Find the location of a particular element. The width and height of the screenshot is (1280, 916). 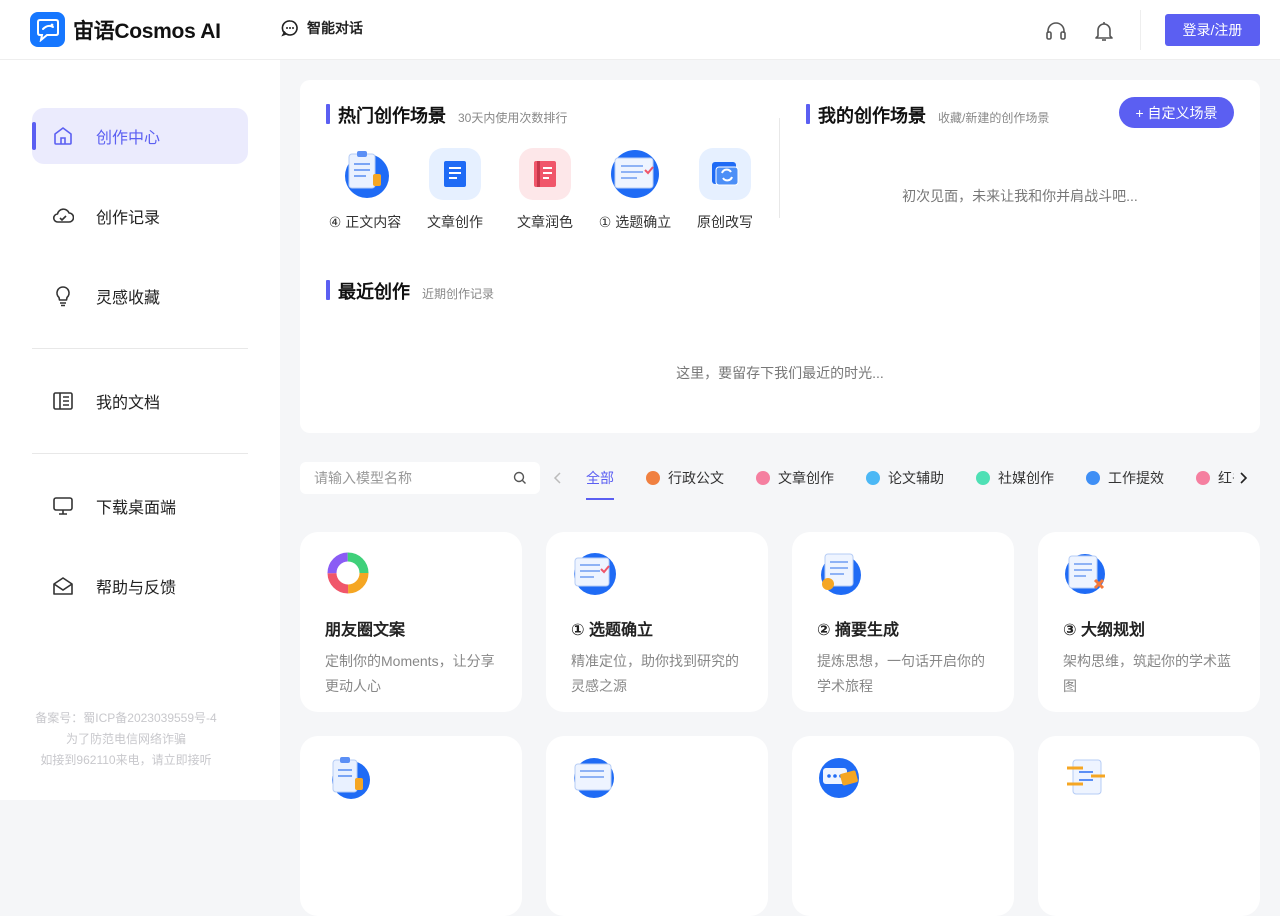

chat-bubble-icon is located at coordinates (289, 28).